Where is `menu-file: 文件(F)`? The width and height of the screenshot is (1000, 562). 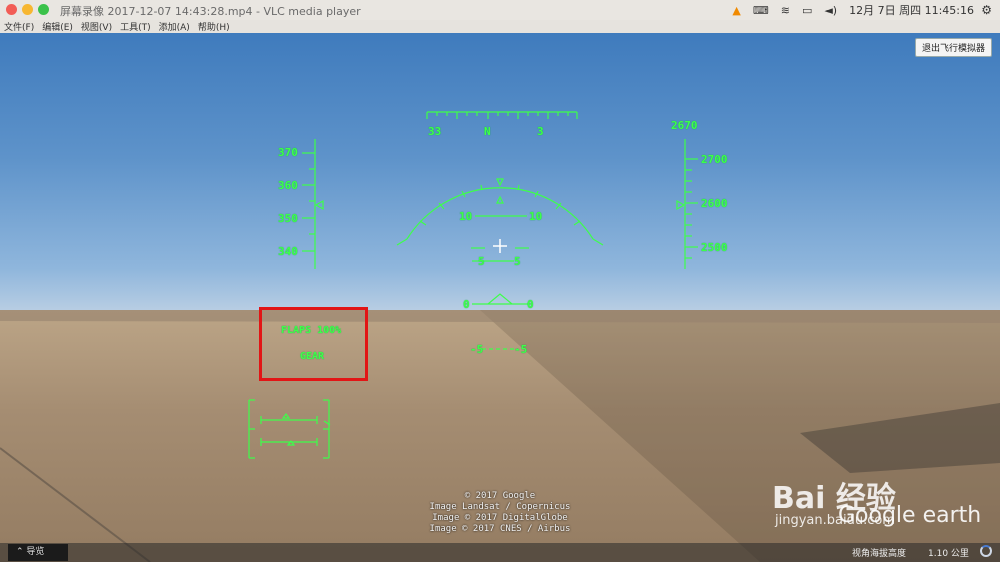 menu-file: 文件(F) is located at coordinates (19, 26).